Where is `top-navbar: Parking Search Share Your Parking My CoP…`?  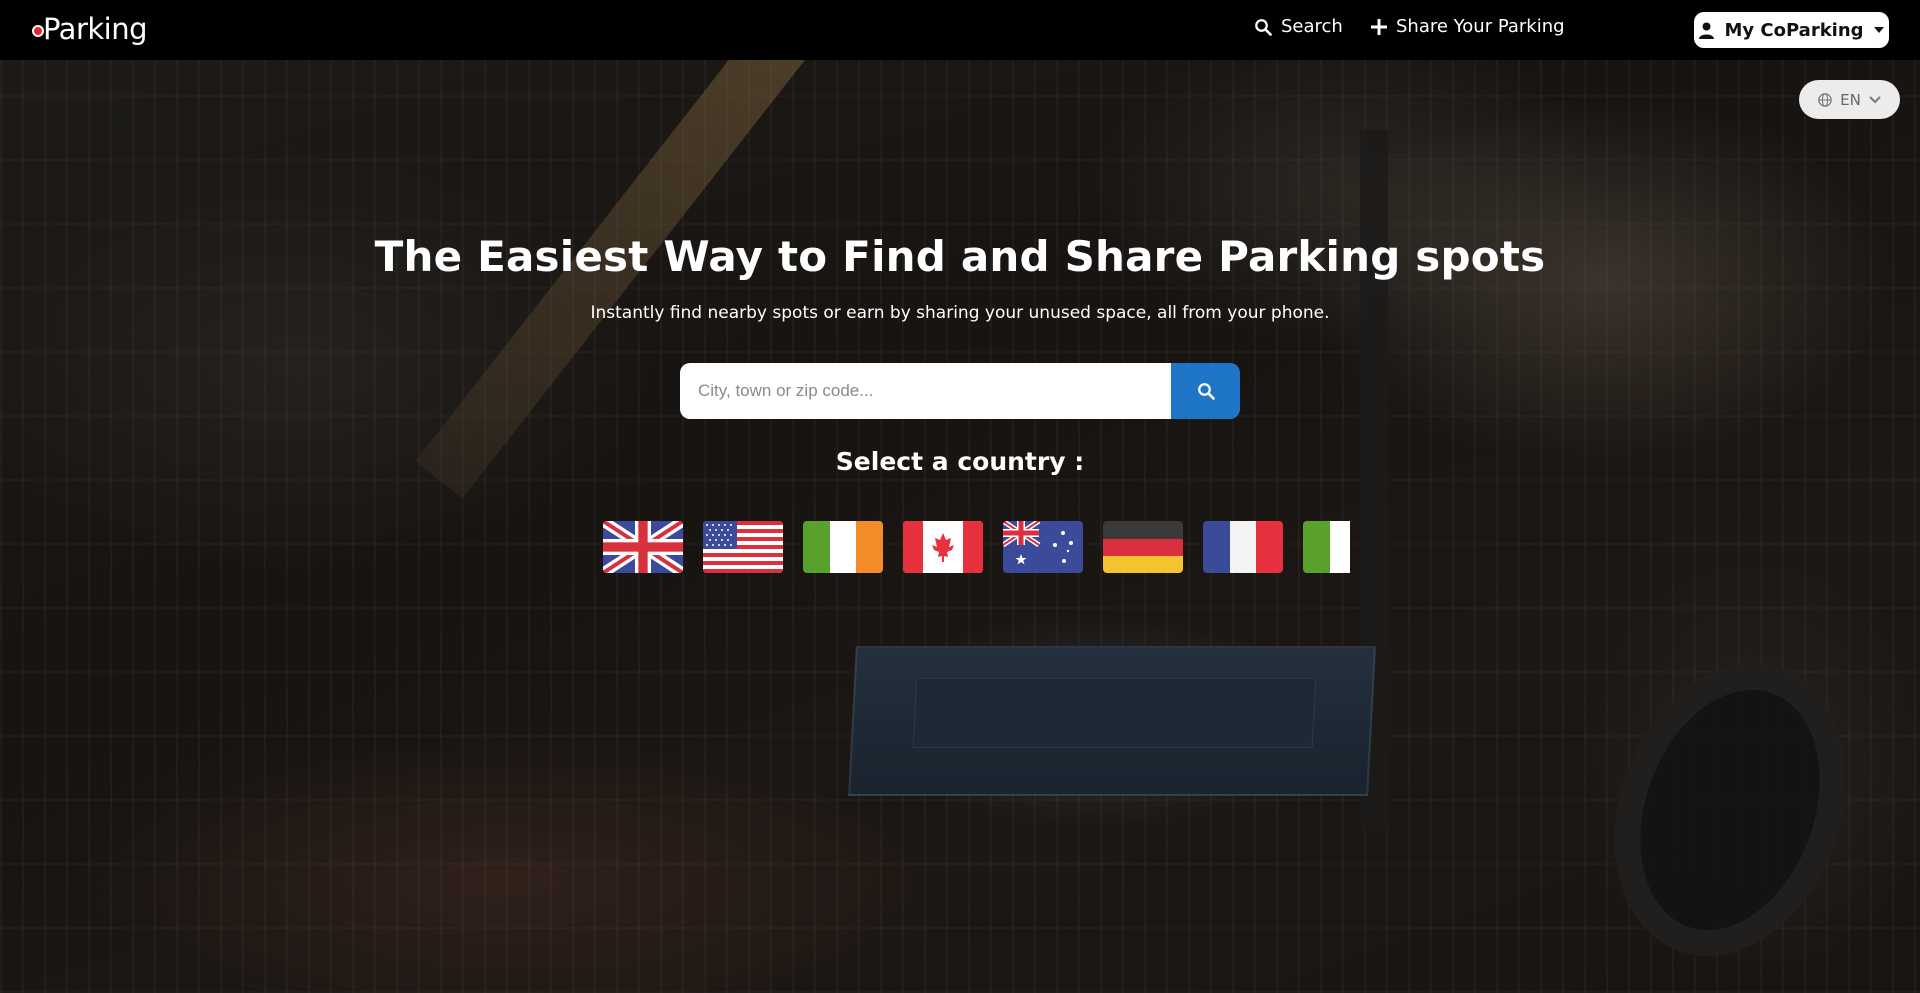
top-navbar: Parking Search Share Your Parking My CoP… is located at coordinates (960, 30).